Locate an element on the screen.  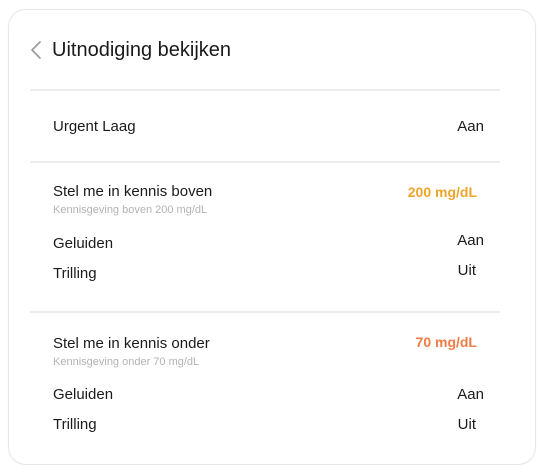
low-sounds-label: Geluiden is located at coordinates (83, 394).